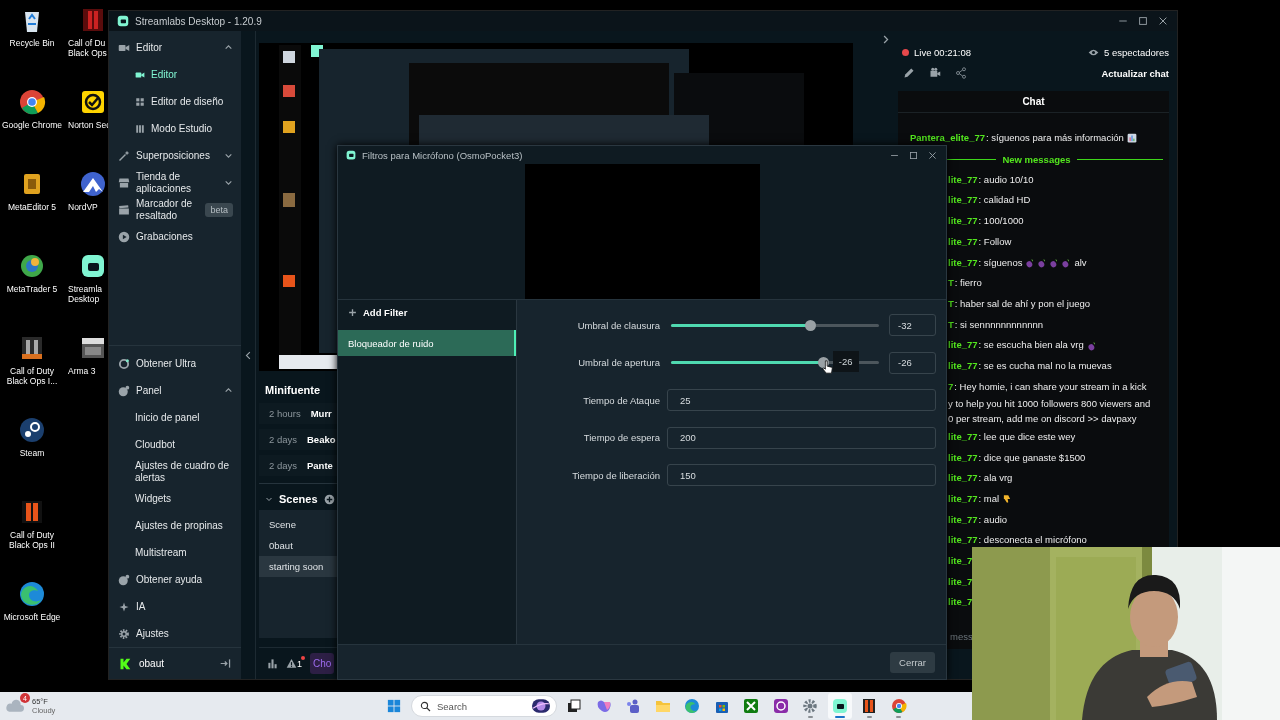 This screenshot has height=720, width=1280. What do you see at coordinates (935, 73) in the screenshot?
I see `video-camera-icon` at bounding box center [935, 73].